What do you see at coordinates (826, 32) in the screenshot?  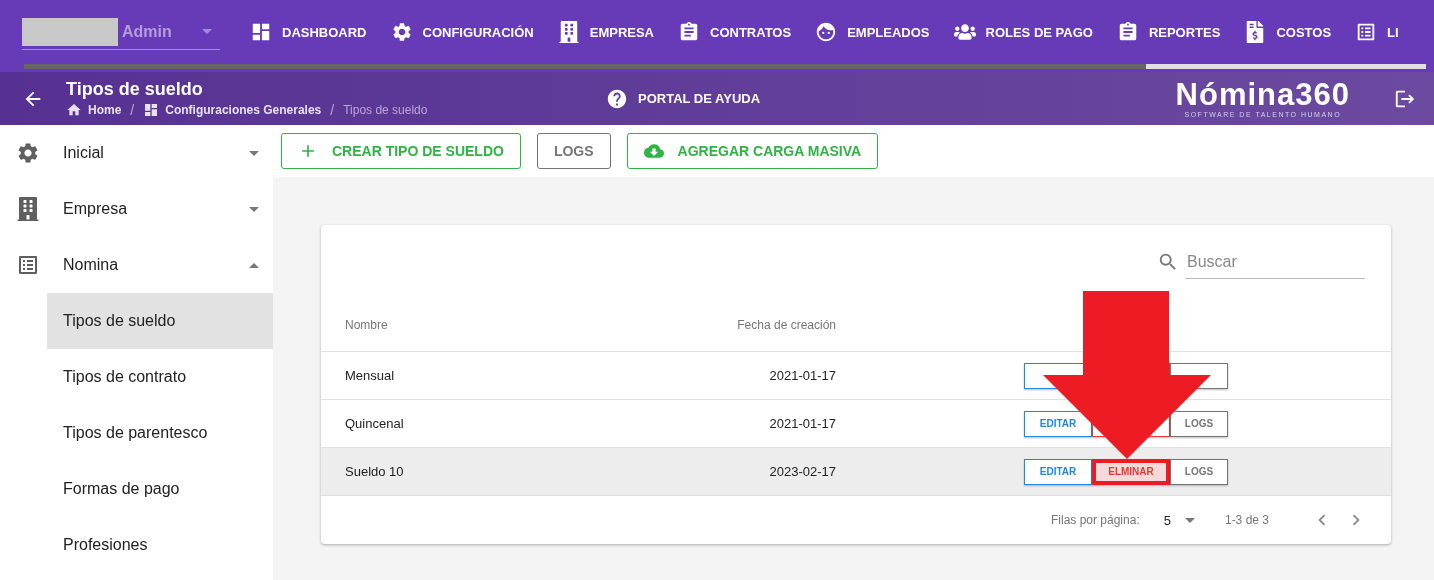 I see `face-icon` at bounding box center [826, 32].